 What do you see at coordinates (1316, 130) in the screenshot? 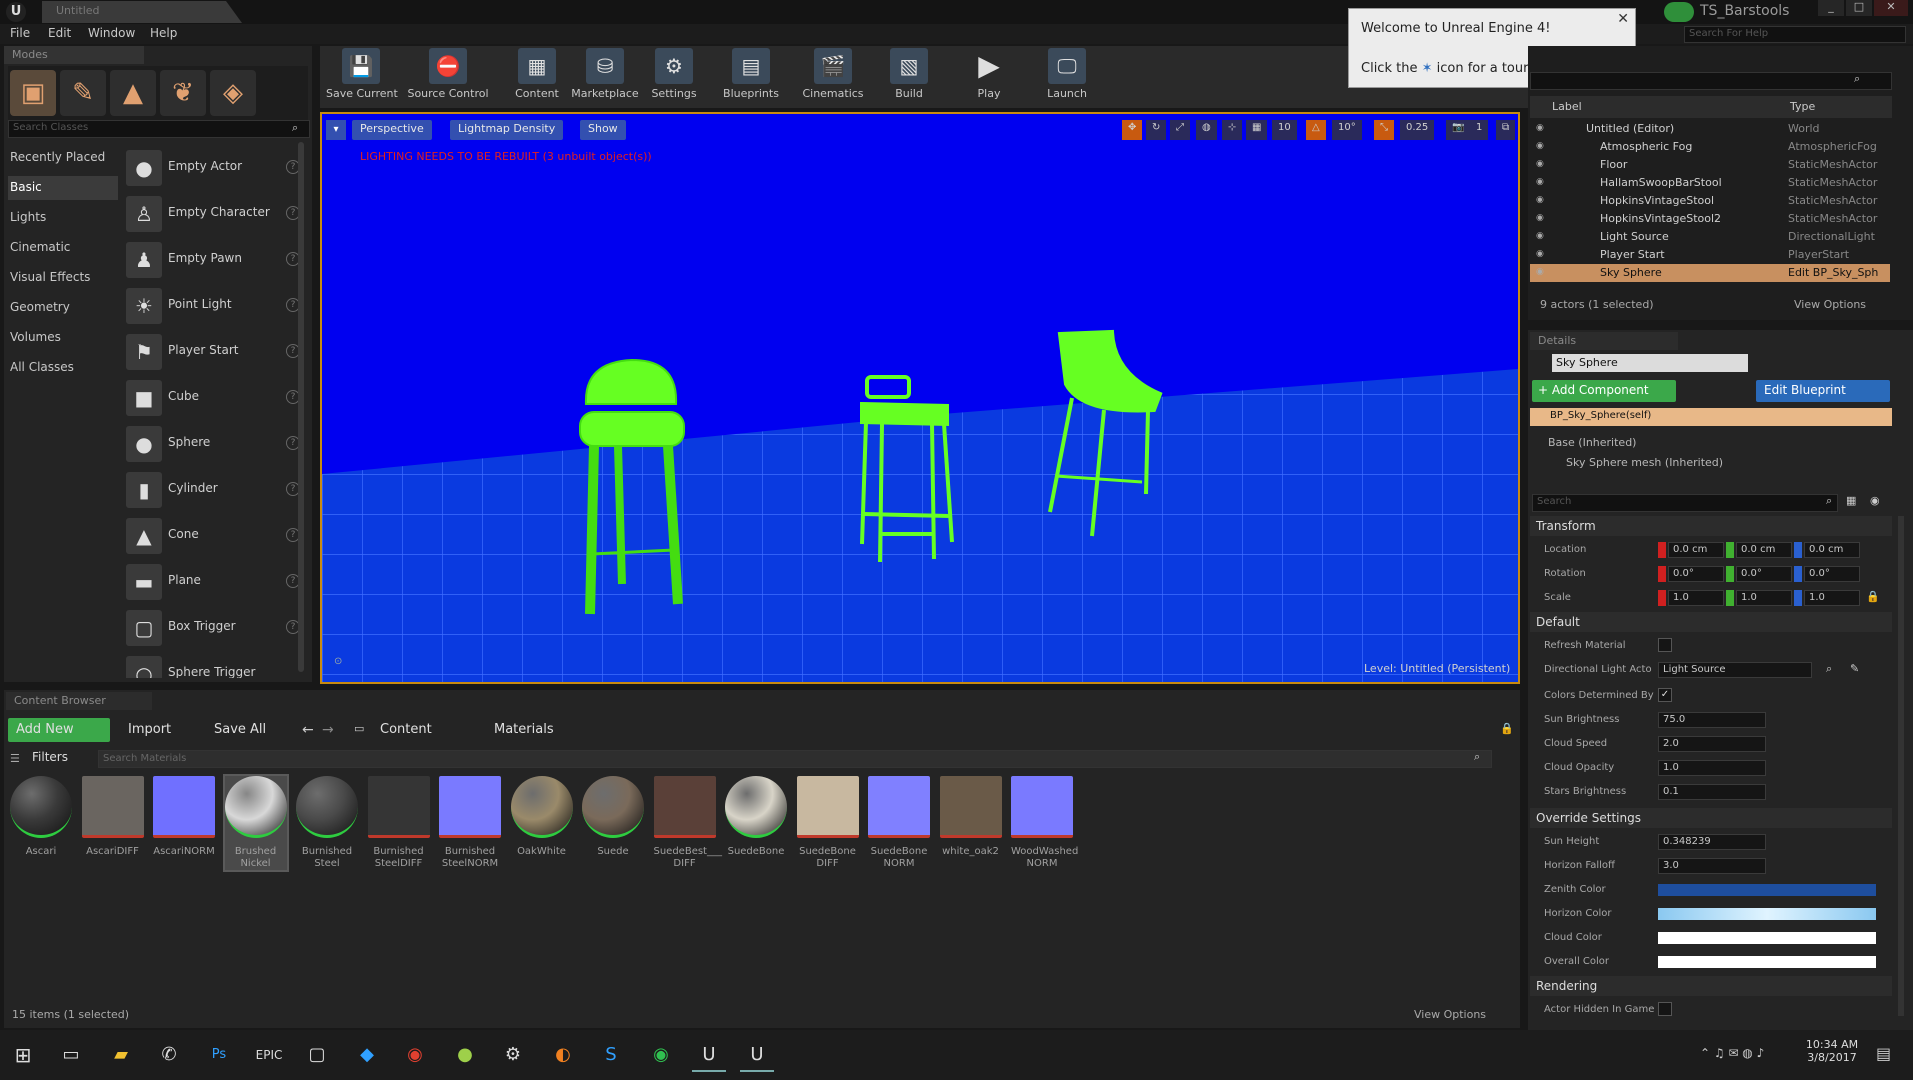
I see `rotation-snap-icon: △` at bounding box center [1316, 130].